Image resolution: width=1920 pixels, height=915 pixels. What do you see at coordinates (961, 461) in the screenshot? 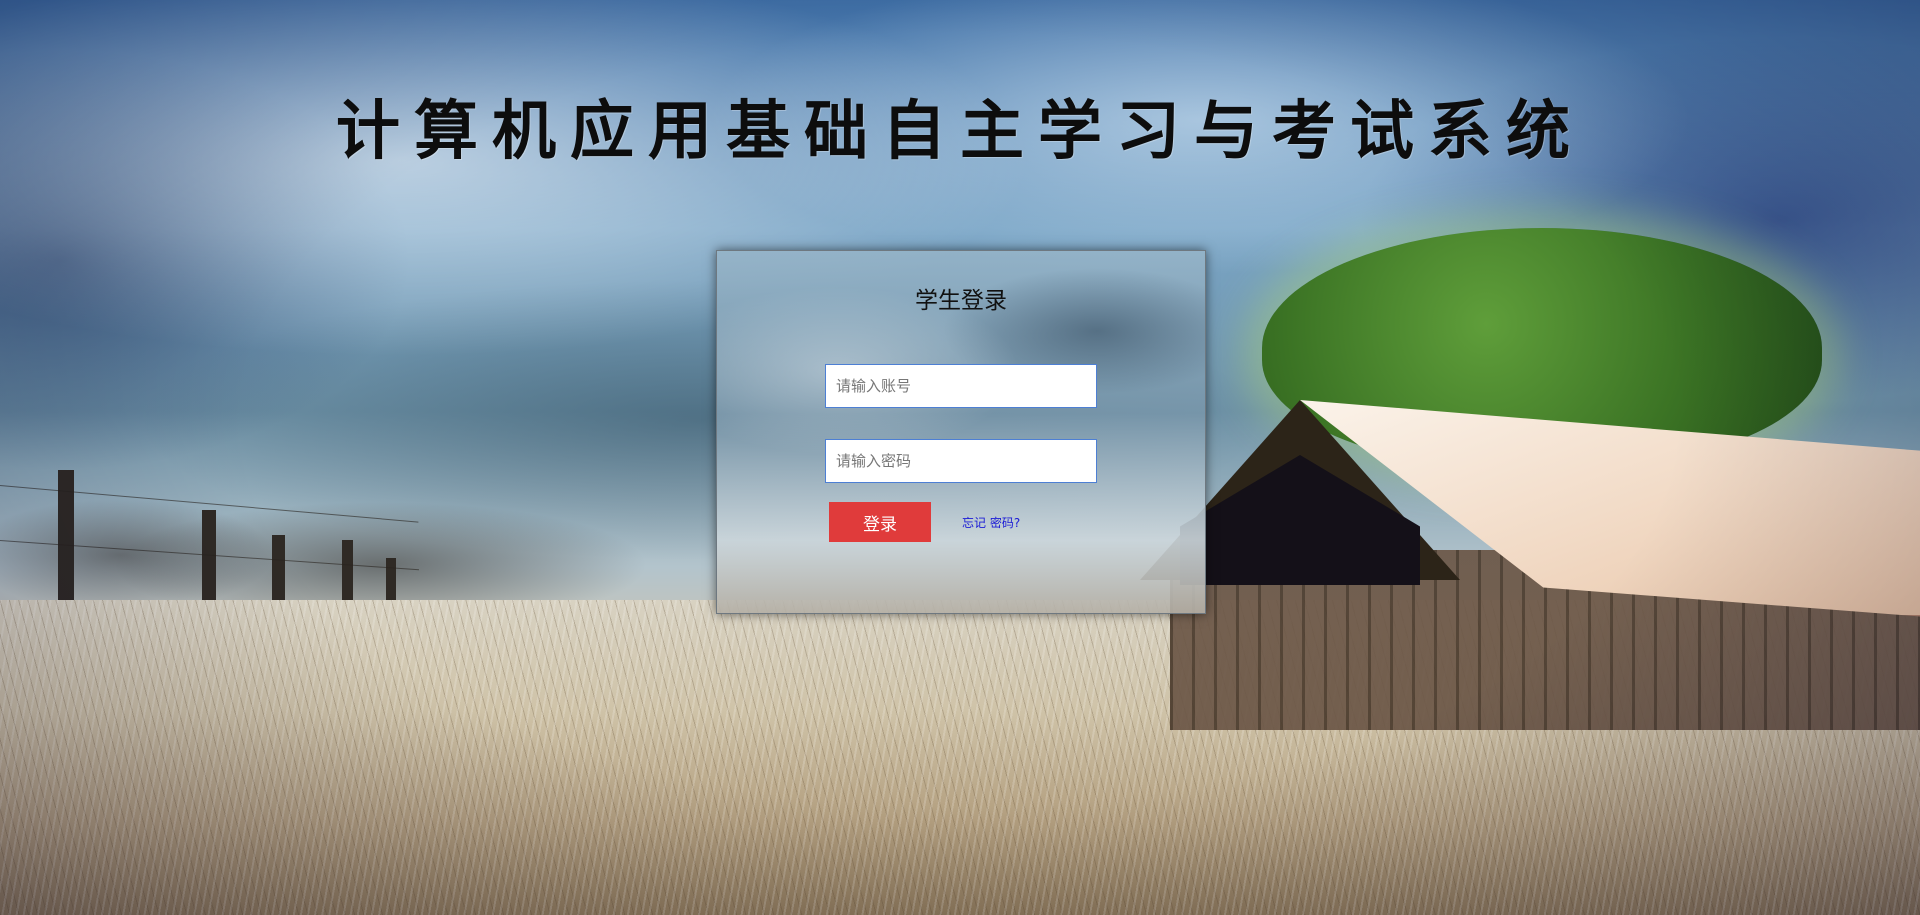
I see `password-input` at bounding box center [961, 461].